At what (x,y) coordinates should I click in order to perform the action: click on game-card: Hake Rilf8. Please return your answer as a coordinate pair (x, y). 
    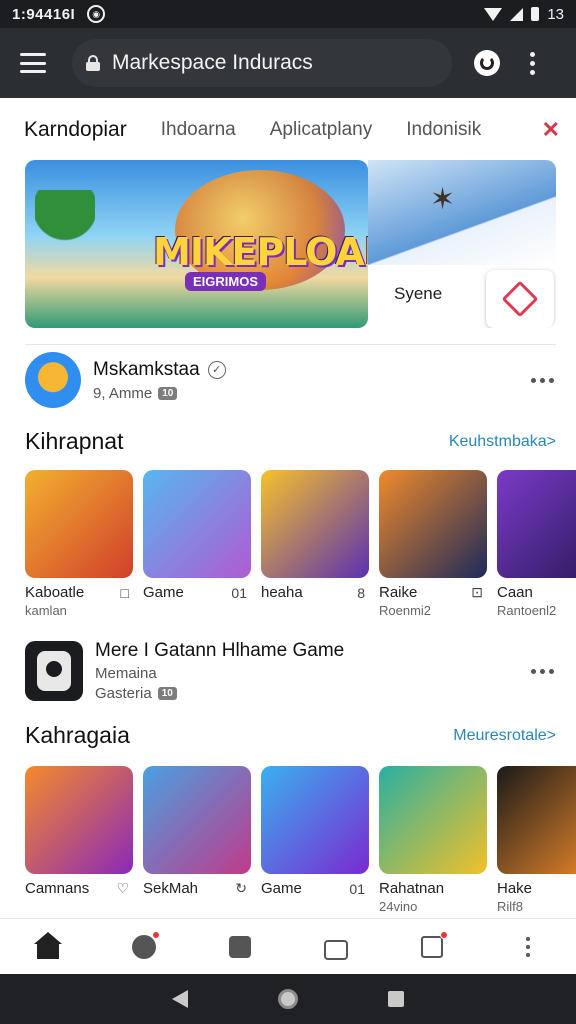
    Looking at the image, I should click on (536, 841).